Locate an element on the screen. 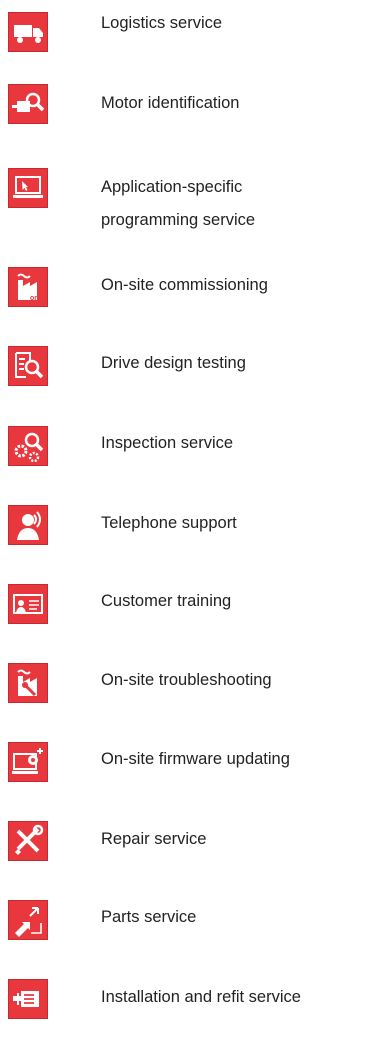  service-item-application-programming: Application-specific programming service is located at coordinates (190, 193).